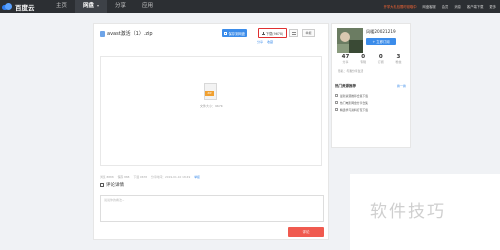  I want to click on file-size: 文件大小：967K, so click(211, 106).